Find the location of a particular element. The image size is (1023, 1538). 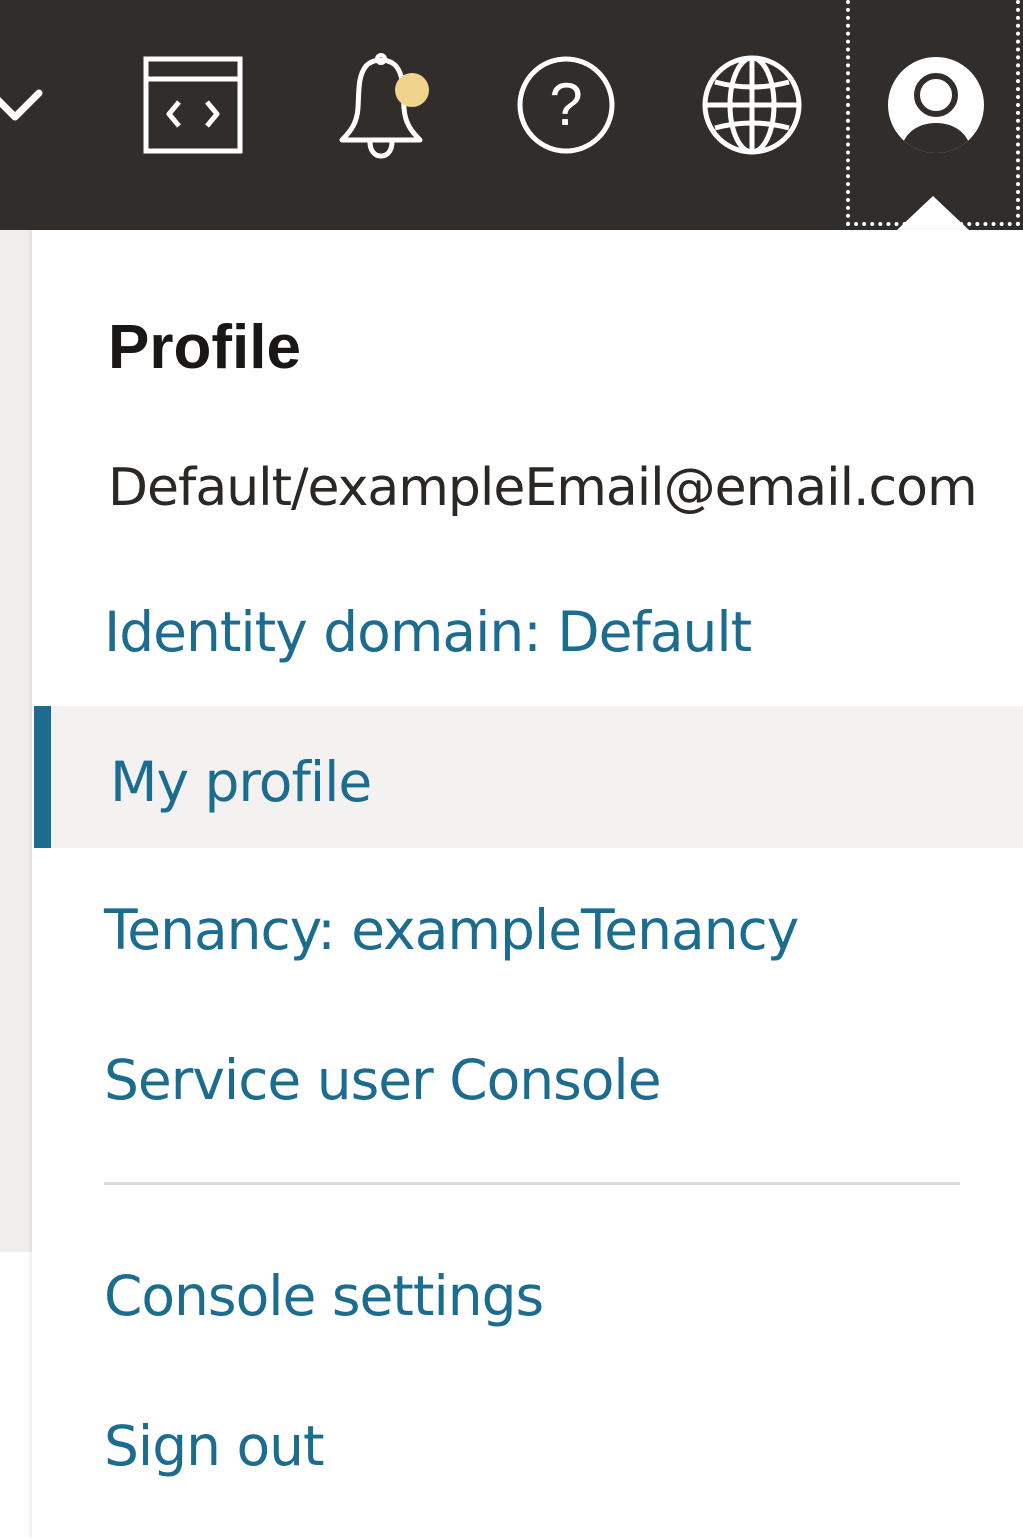

top-navigation-bar: ? is located at coordinates (511, 115).